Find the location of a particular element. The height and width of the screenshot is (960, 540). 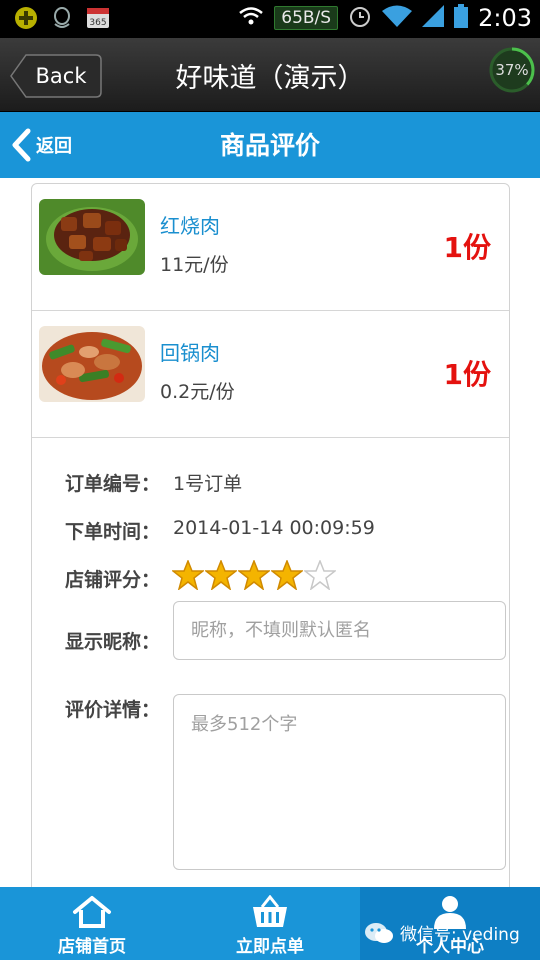

twice-cooked-pork-photo is located at coordinates (92, 364).